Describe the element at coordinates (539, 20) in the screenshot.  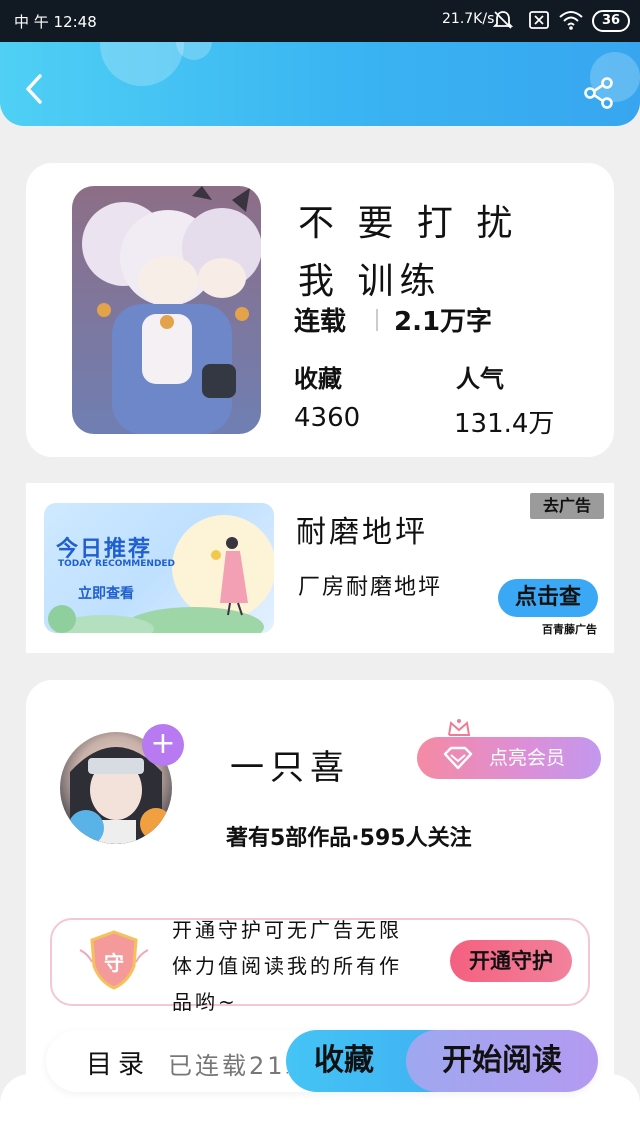
I see `no-sim-icon` at that location.